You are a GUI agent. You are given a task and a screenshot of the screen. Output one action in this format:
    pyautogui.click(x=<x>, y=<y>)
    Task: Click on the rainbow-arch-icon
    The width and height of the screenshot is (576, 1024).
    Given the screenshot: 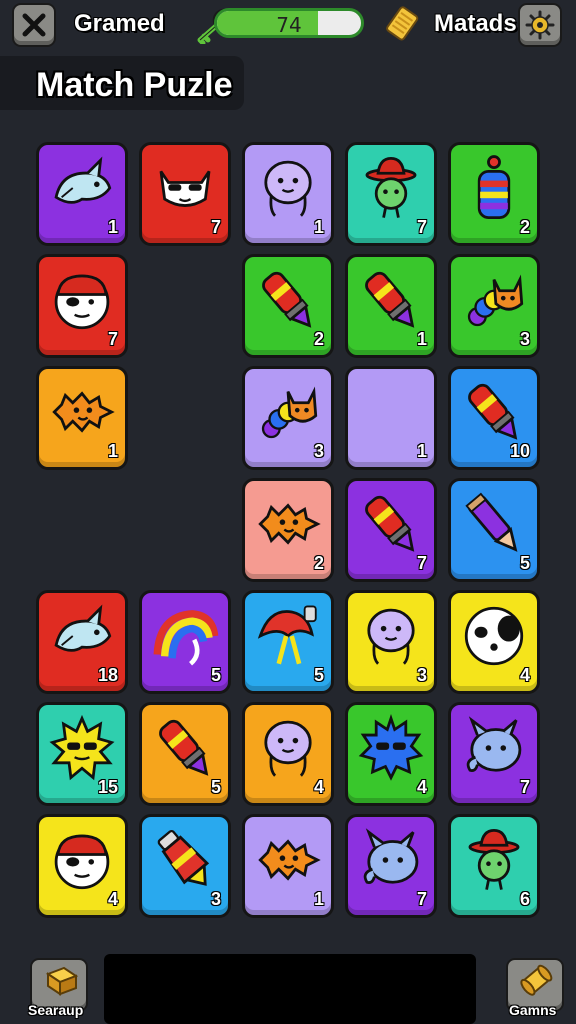 What is the action you would take?
    pyautogui.click(x=186, y=638)
    